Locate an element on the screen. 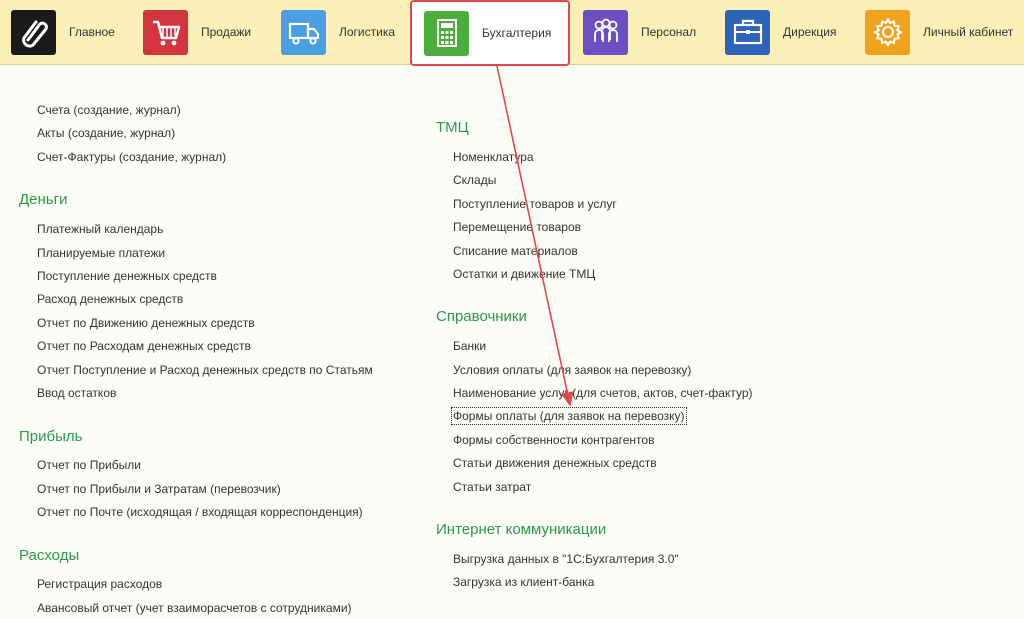 This screenshot has width=1024, height=619. nav-label-personnel: Персонал is located at coordinates (669, 32).